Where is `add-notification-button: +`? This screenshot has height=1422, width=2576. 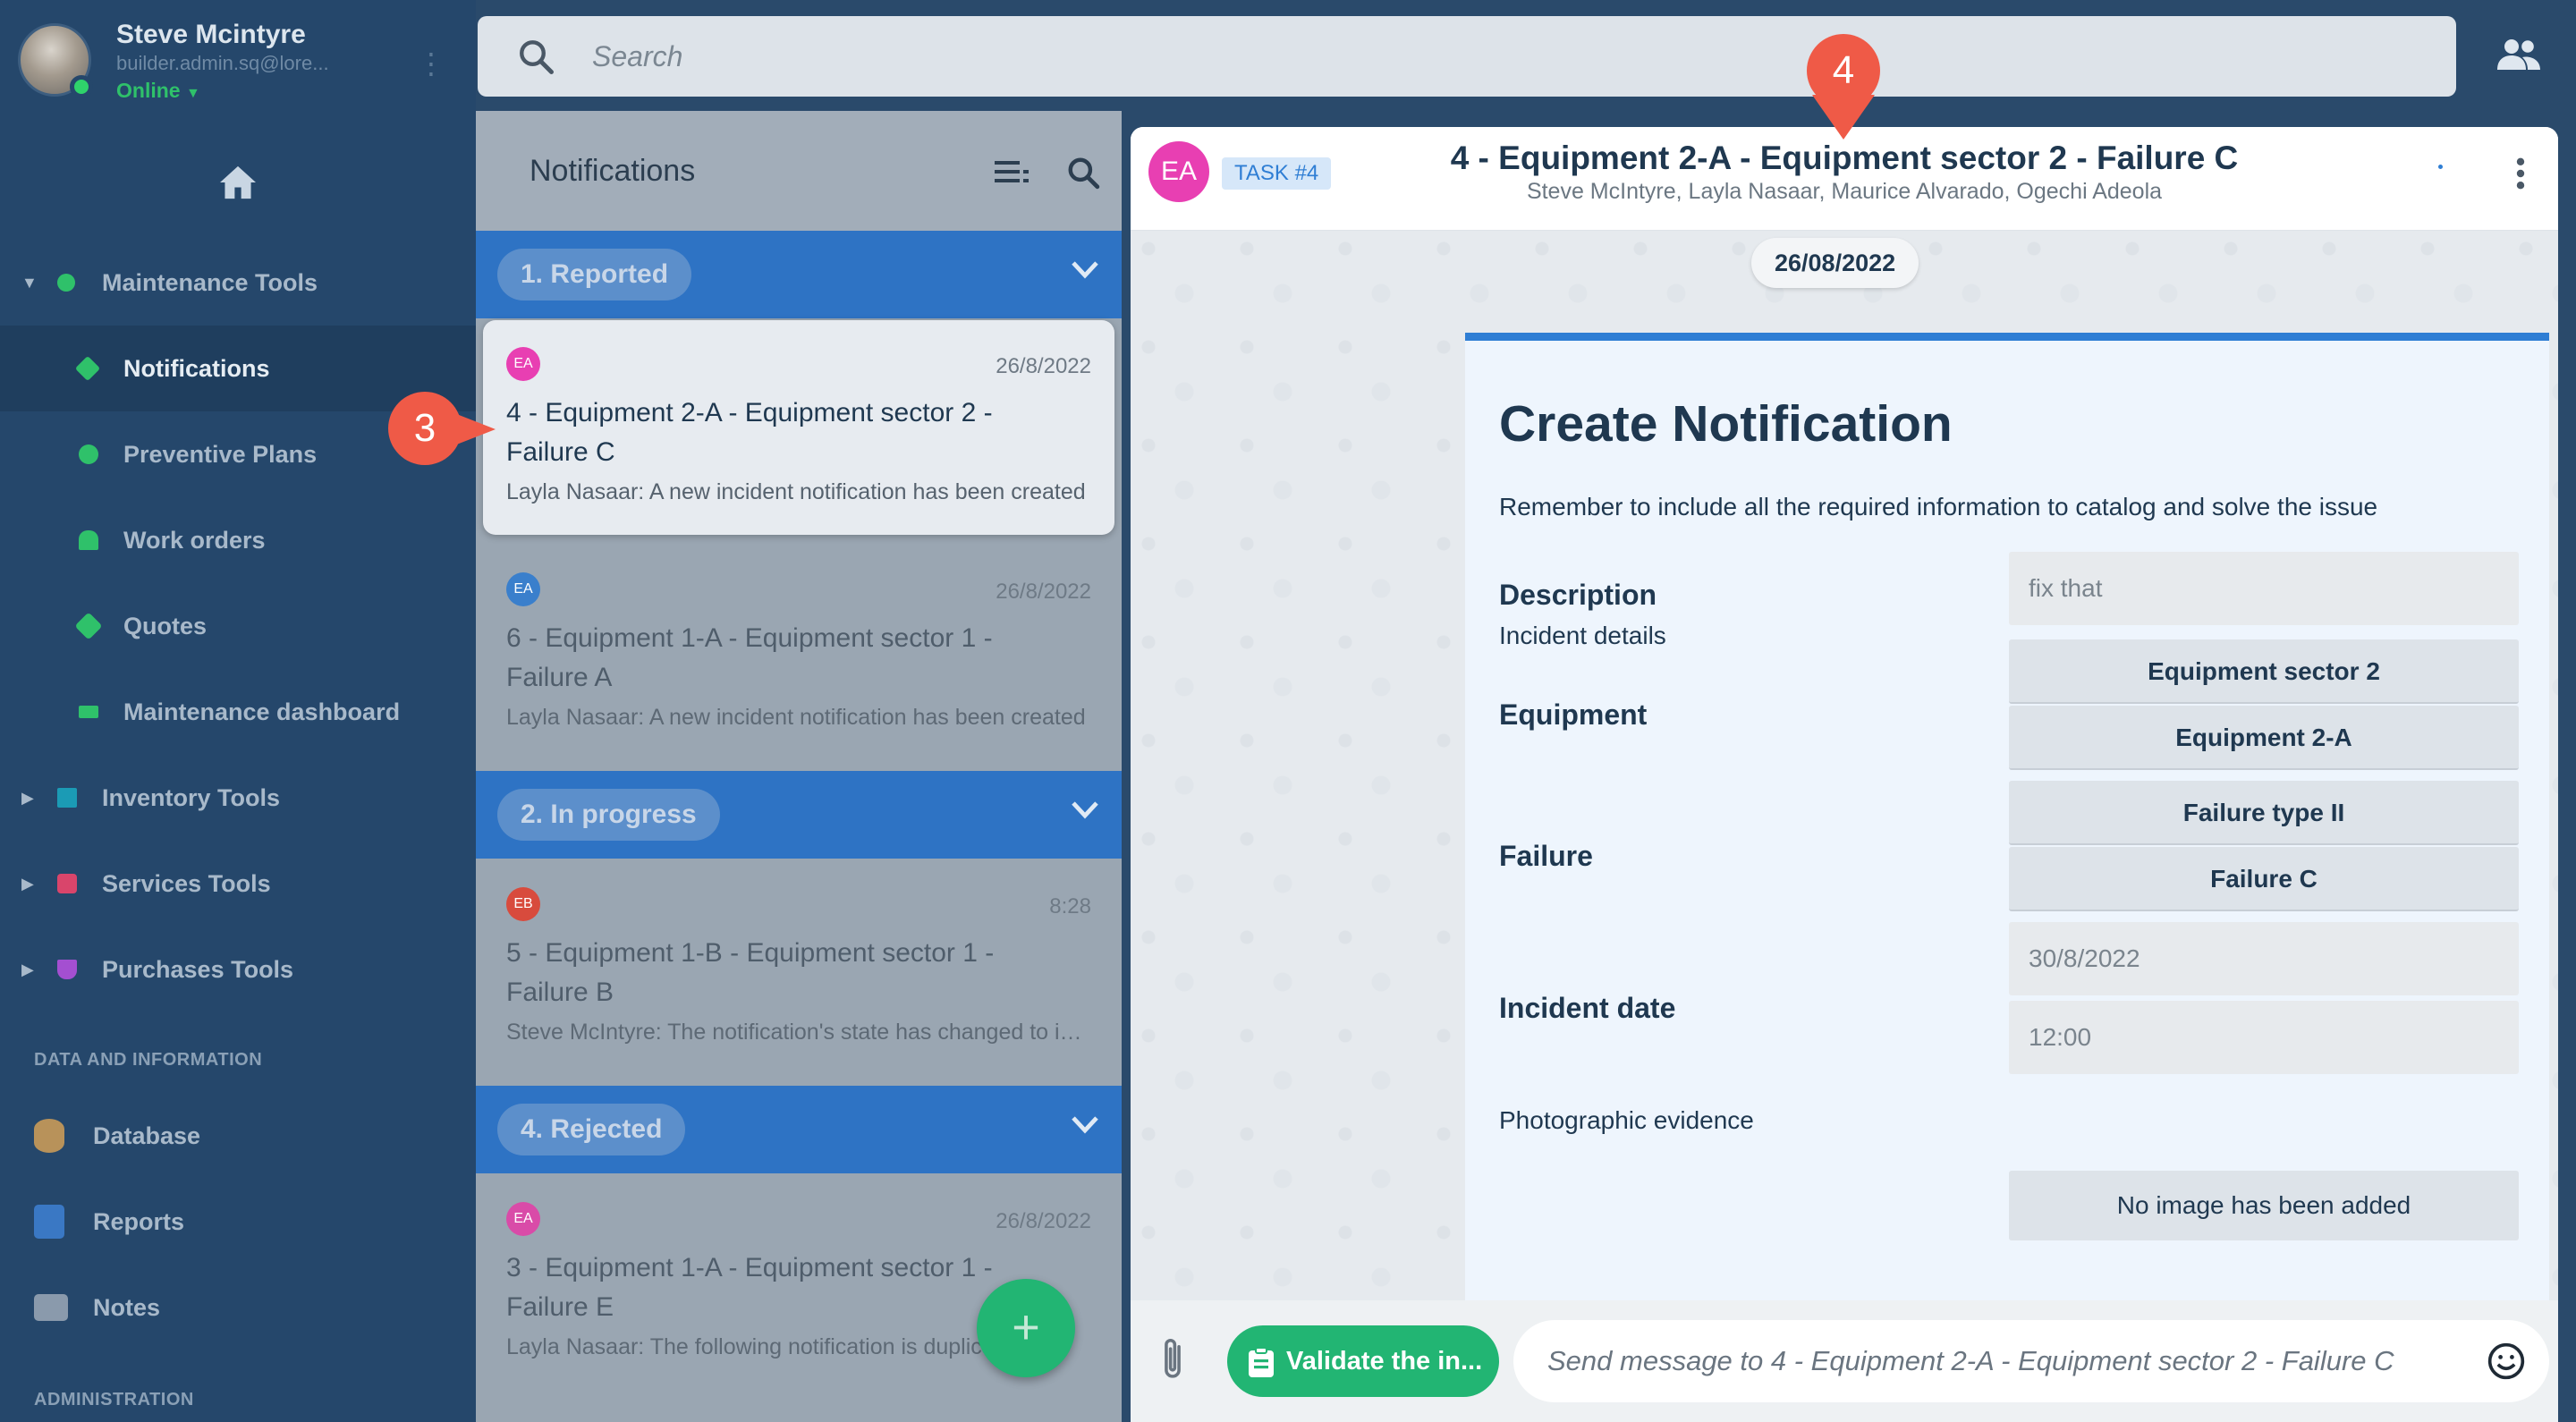 add-notification-button: + is located at coordinates (1026, 1328).